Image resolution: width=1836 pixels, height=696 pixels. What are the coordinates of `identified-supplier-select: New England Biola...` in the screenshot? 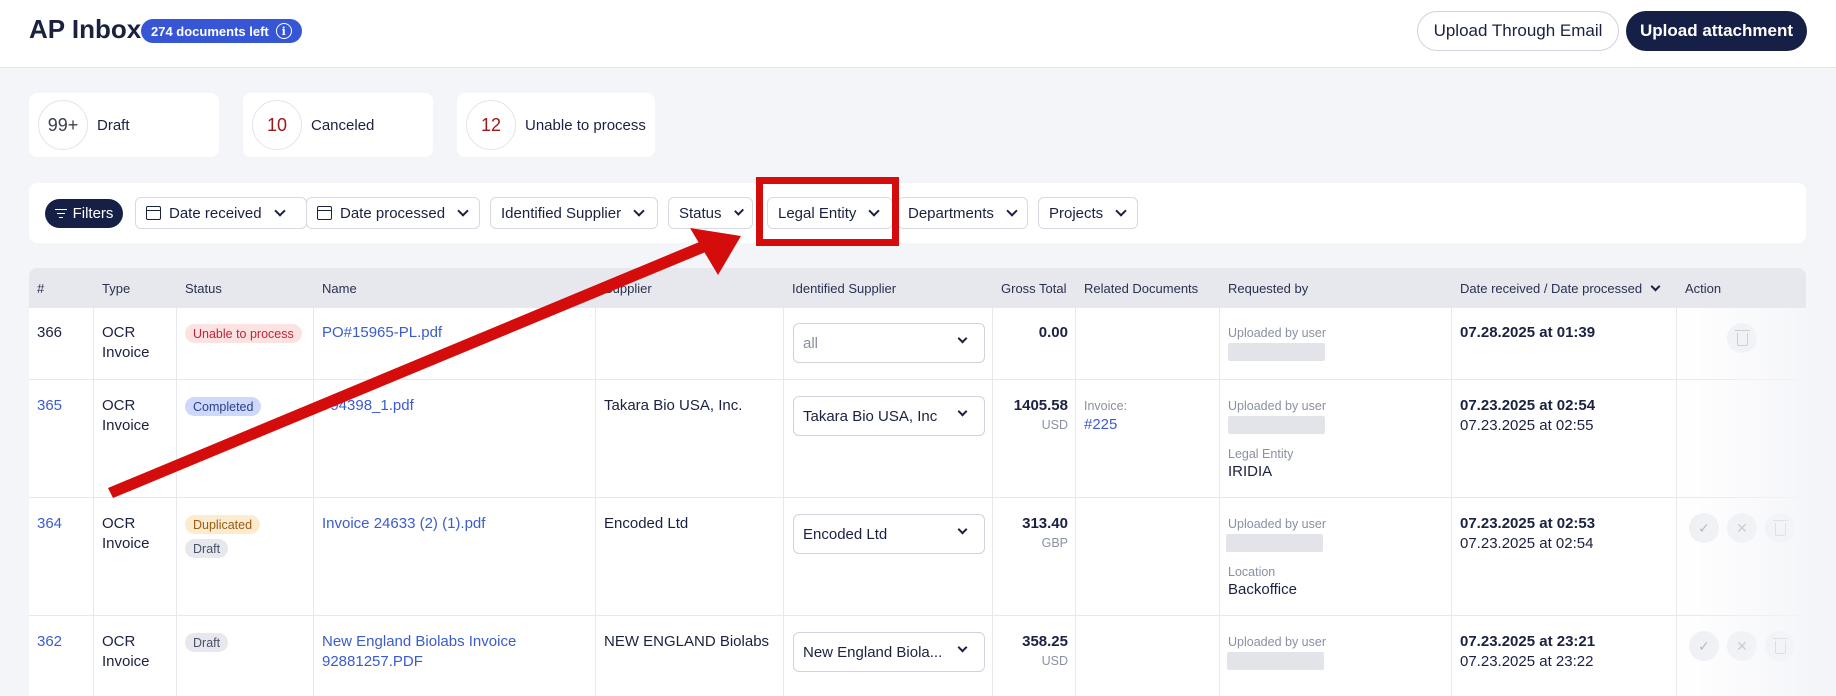 It's located at (889, 652).